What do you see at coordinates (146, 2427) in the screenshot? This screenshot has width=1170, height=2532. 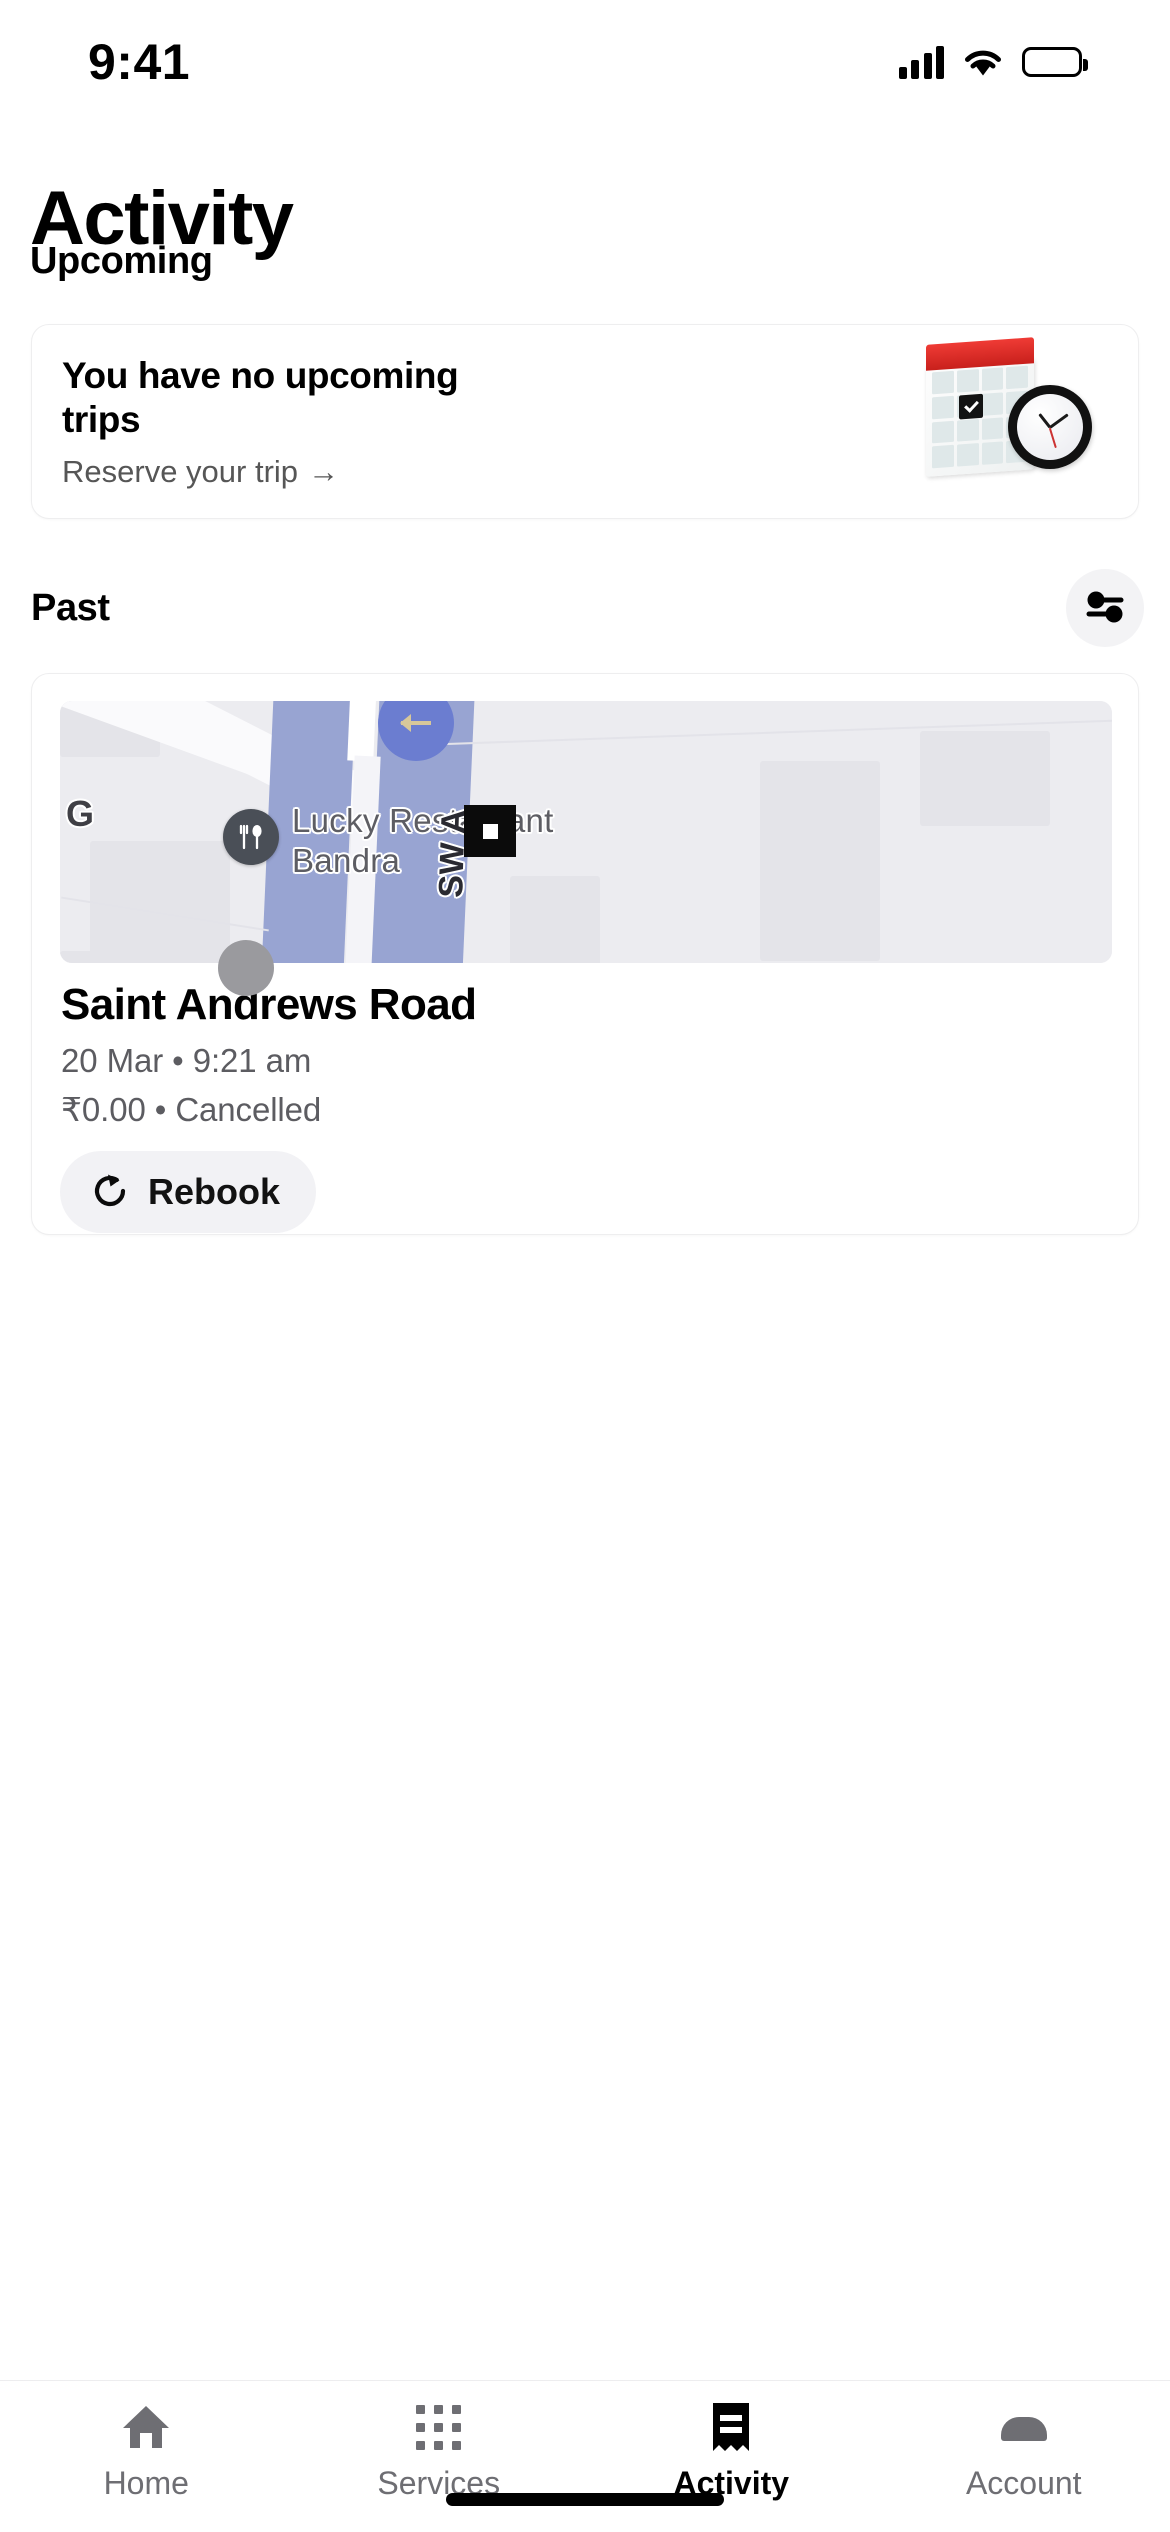 I see `home-icon` at bounding box center [146, 2427].